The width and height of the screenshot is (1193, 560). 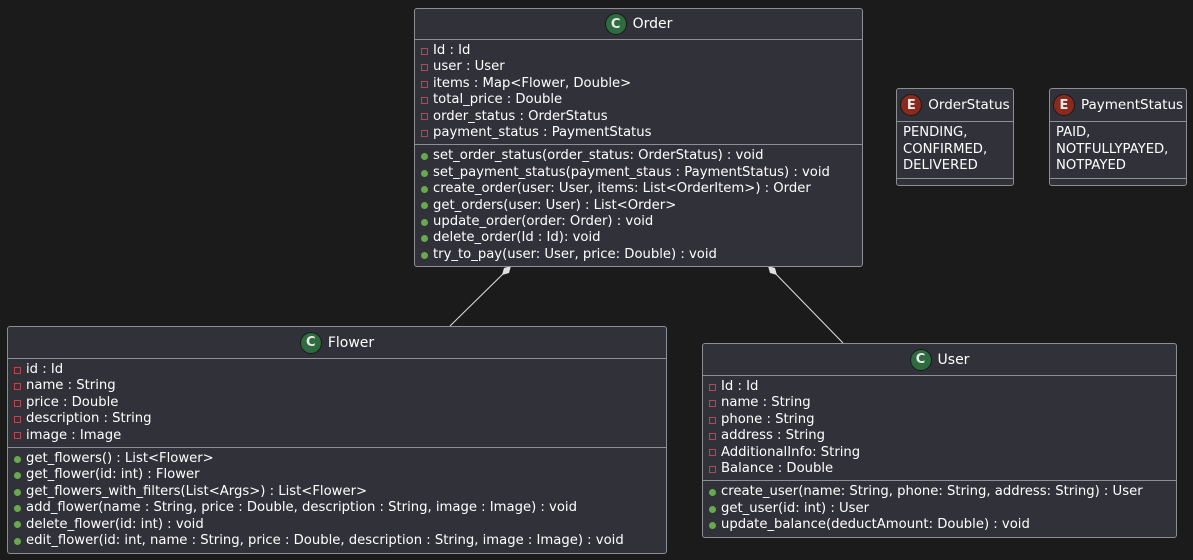 I want to click on method-item-text: get_flowers() : List<Flower>, so click(x=120, y=459).